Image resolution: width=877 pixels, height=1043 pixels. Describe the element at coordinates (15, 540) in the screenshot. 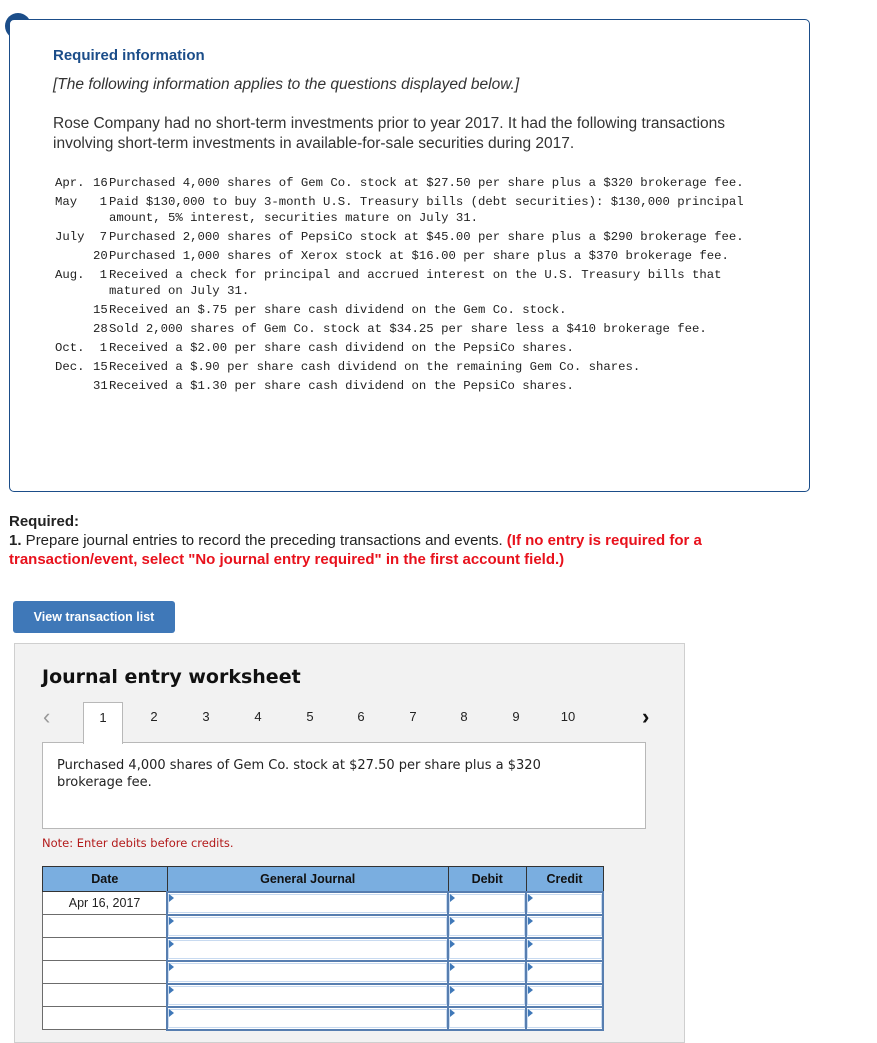

I see `requirement-number: 1.` at that location.